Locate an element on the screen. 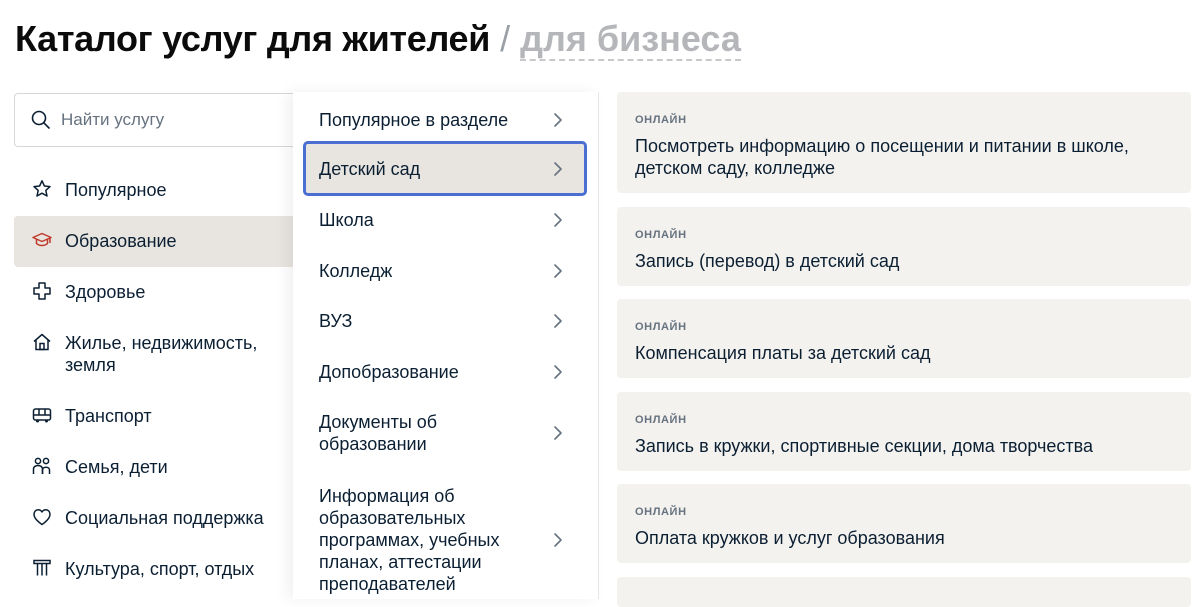 The width and height of the screenshot is (1200, 607). service-title: Оплата кружков и услуг образования is located at coordinates (790, 538).